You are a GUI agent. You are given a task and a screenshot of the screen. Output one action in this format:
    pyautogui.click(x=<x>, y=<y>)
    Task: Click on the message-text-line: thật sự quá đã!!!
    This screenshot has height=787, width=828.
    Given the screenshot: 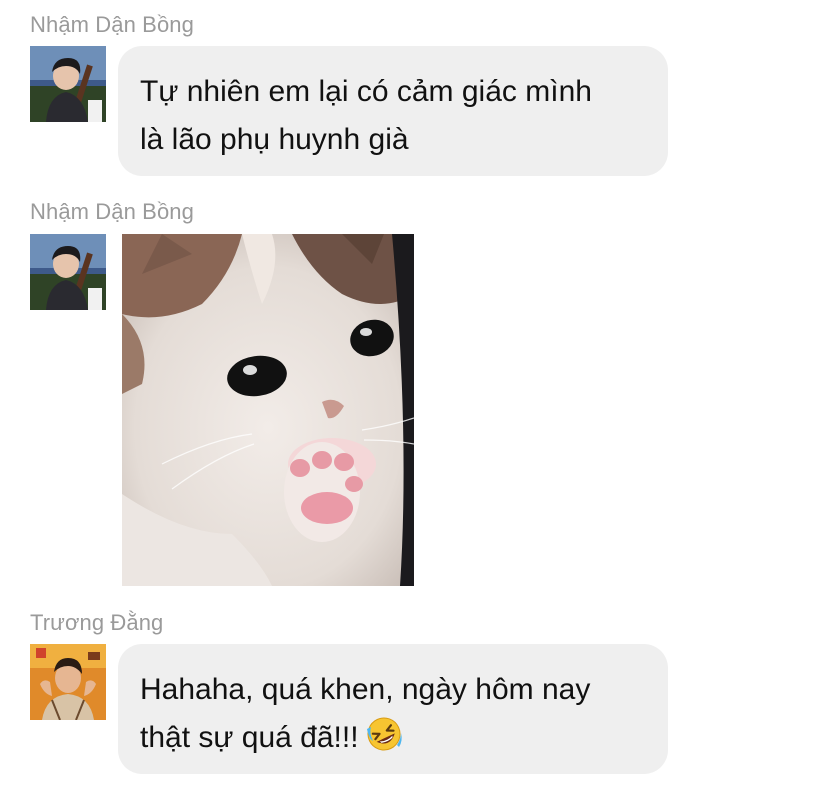 What is the action you would take?
    pyautogui.click(x=249, y=737)
    